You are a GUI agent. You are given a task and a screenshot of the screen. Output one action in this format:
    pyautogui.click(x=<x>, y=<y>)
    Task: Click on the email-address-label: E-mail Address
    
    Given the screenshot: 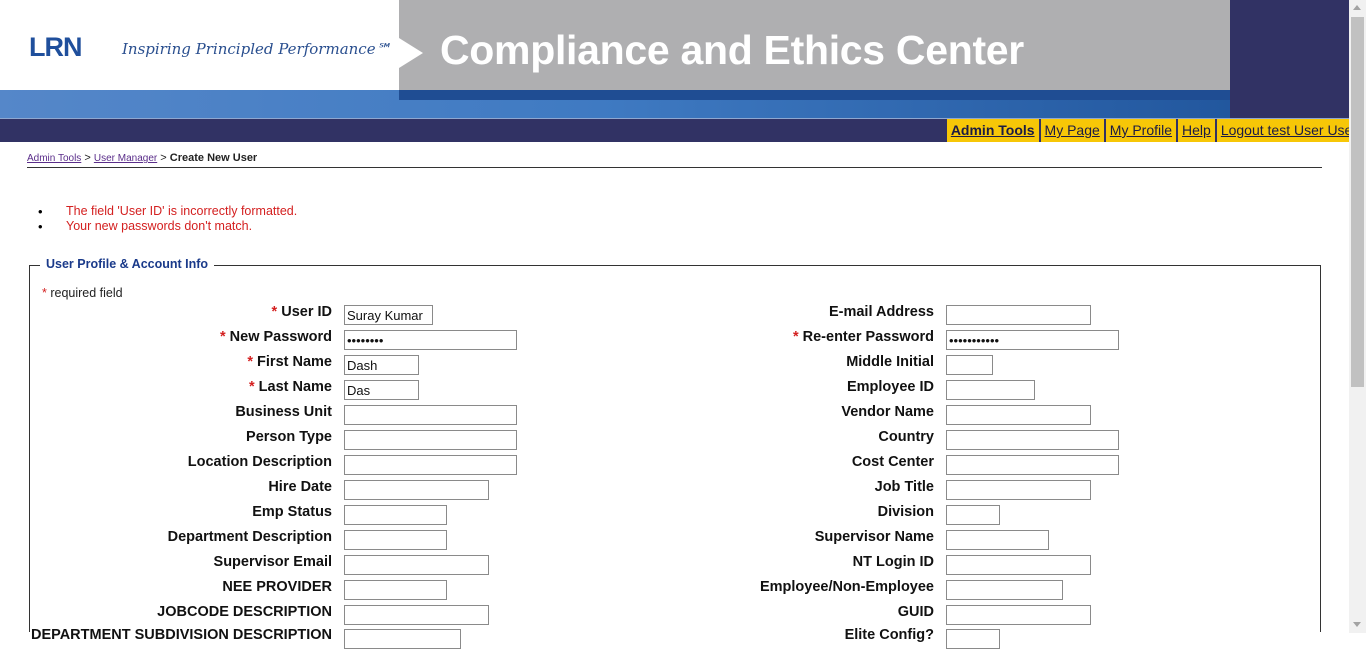 What is the action you would take?
    pyautogui.click(x=881, y=312)
    